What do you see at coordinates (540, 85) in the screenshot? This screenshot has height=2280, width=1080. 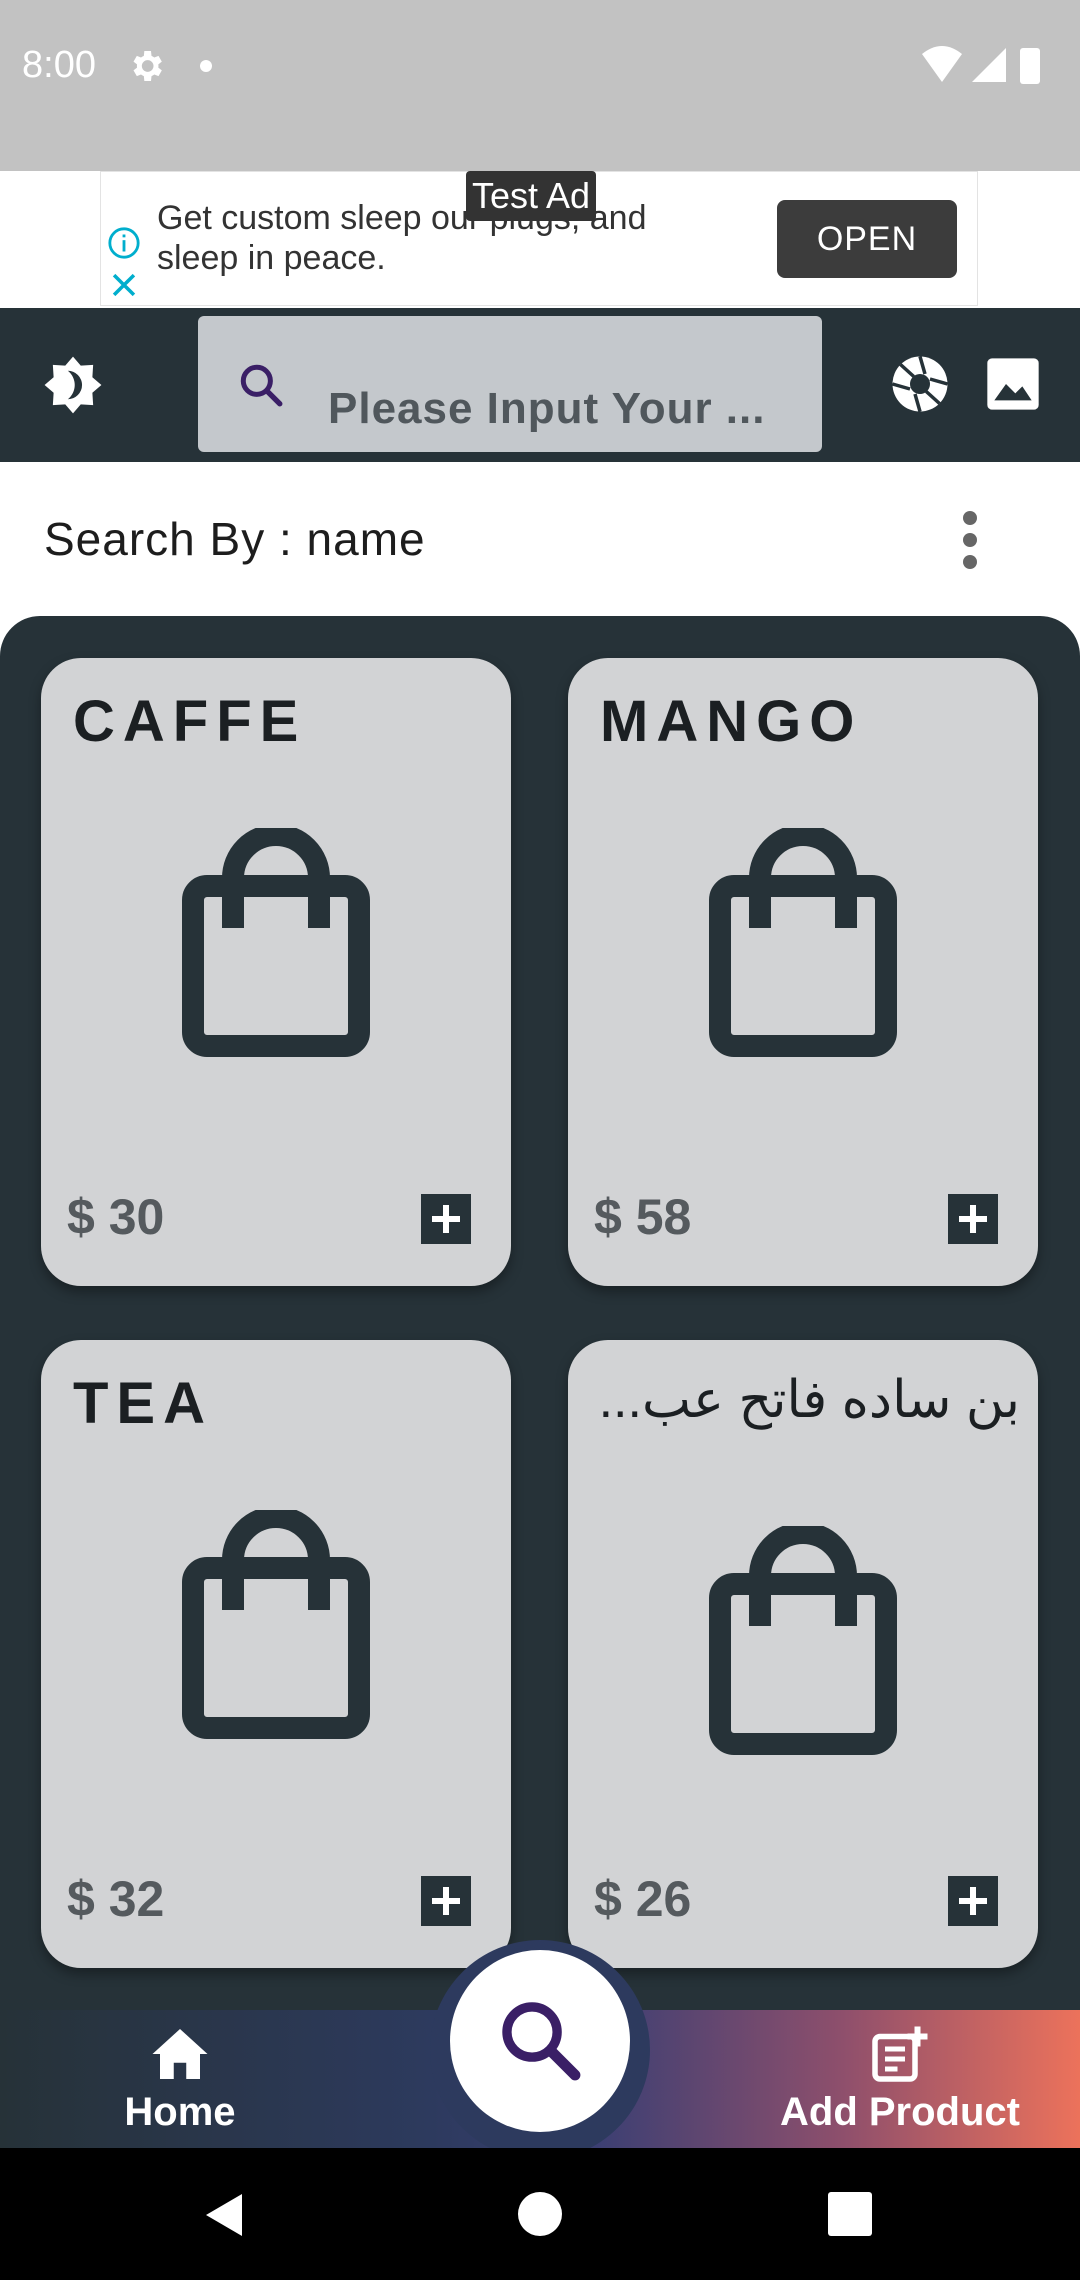 I see `status-bar: 8:00` at bounding box center [540, 85].